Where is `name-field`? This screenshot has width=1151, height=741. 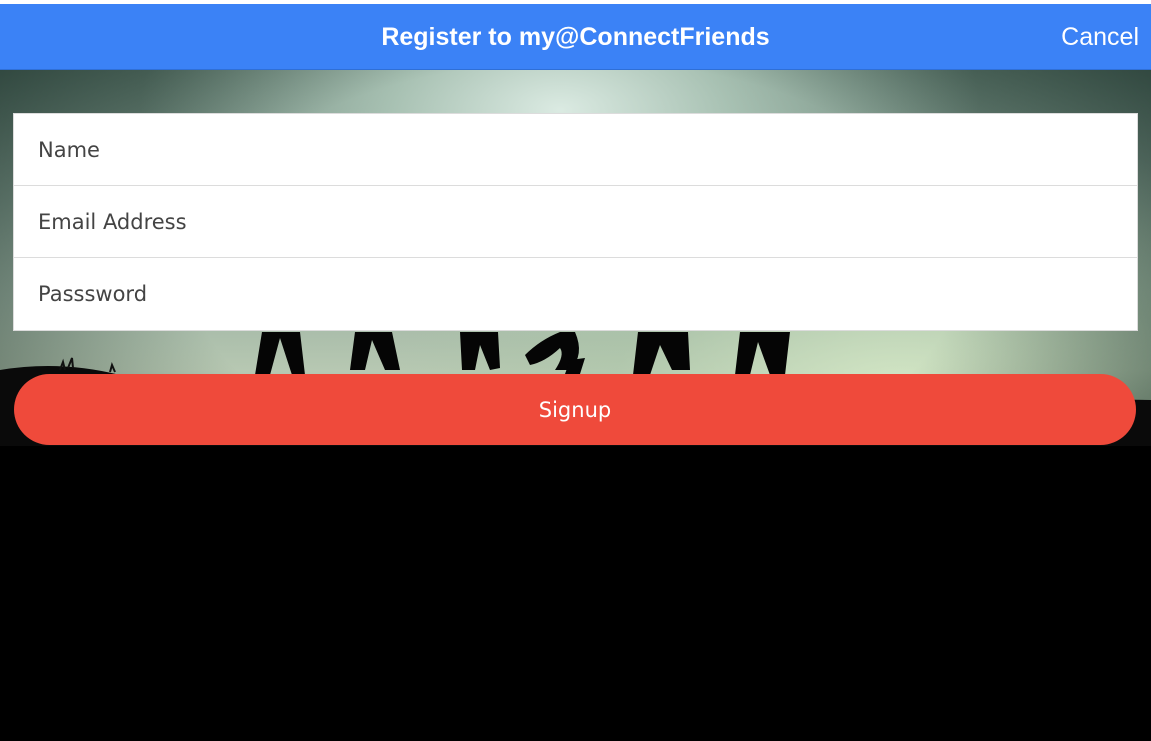
name-field is located at coordinates (575, 149).